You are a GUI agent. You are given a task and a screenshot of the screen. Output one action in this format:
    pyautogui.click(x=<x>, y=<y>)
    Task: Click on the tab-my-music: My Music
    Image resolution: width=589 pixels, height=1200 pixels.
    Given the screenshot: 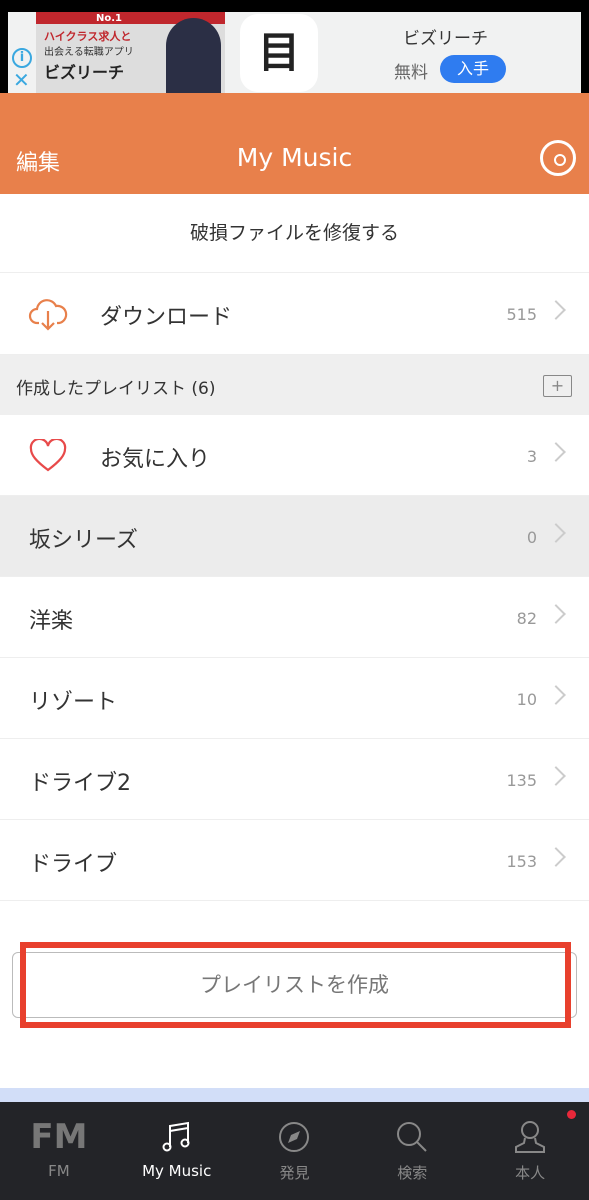 What is the action you would take?
    pyautogui.click(x=177, y=1151)
    